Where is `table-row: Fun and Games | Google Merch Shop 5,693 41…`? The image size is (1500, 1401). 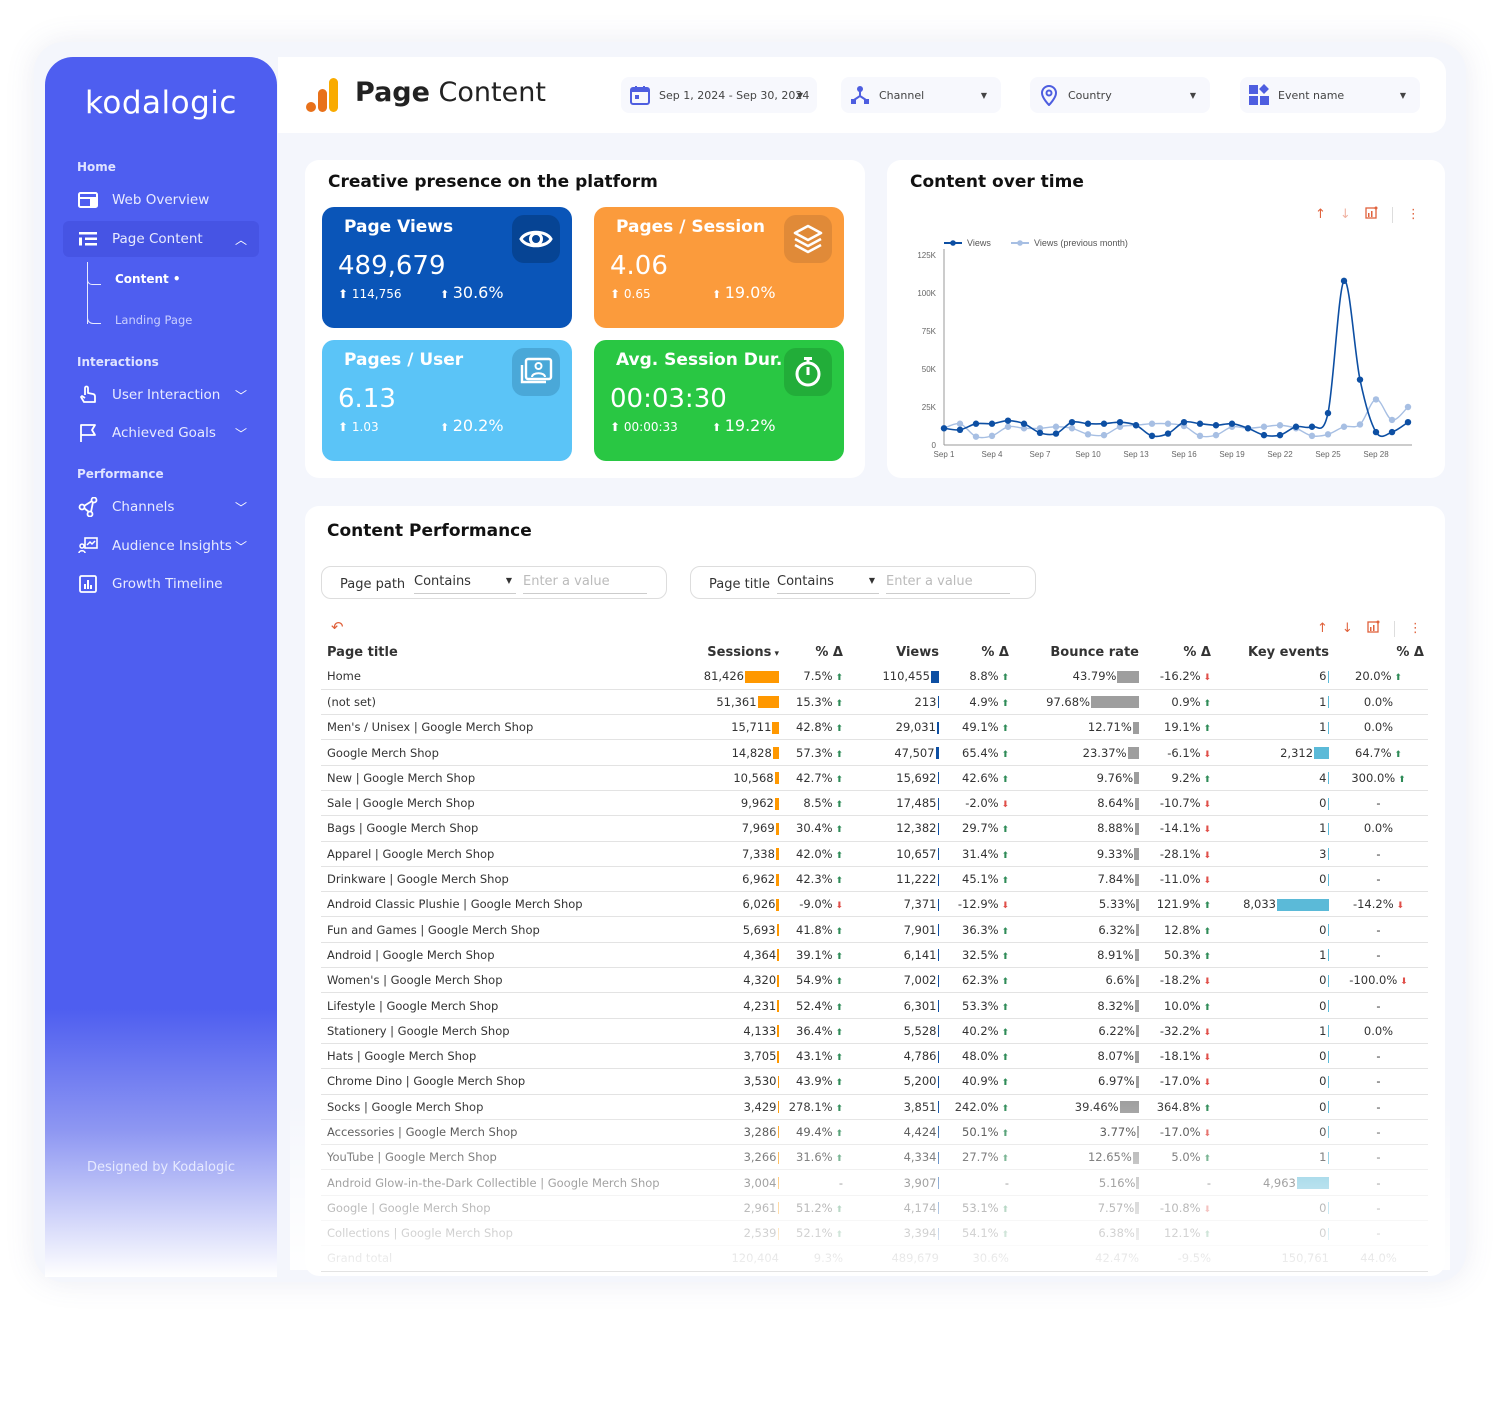
table-row: Fun and Games | Google Merch Shop 5,693 41… is located at coordinates (874, 929).